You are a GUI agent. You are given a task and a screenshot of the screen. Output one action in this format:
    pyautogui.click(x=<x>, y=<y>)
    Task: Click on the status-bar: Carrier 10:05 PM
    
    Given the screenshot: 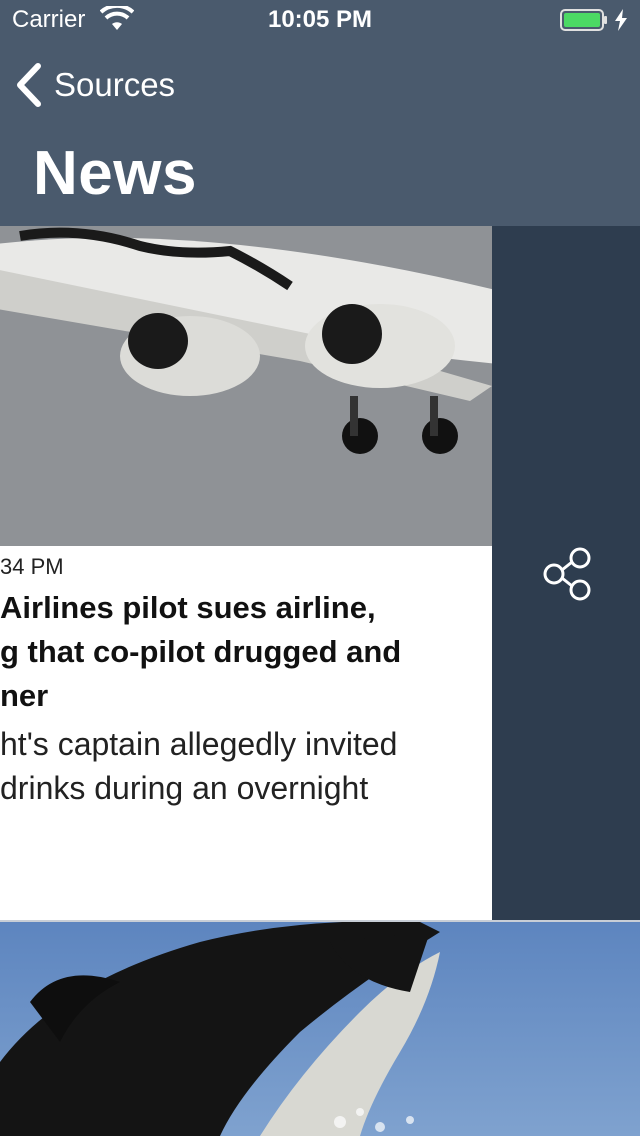 What is the action you would take?
    pyautogui.click(x=320, y=20)
    